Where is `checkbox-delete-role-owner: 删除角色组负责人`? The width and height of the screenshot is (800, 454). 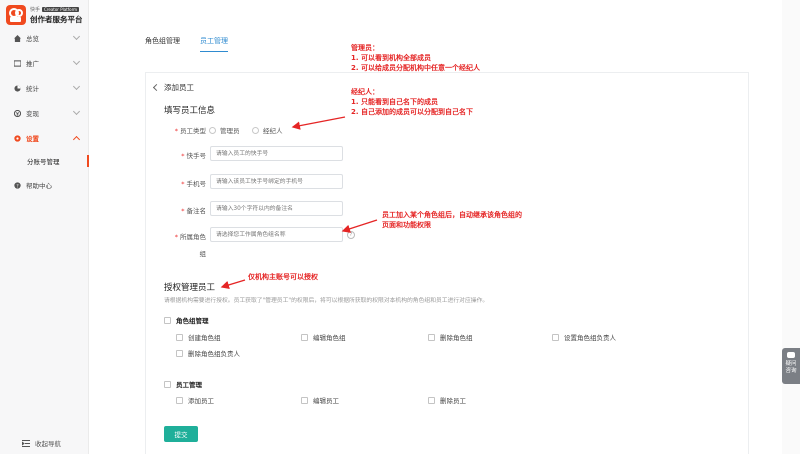 checkbox-delete-role-owner: 删除角色组负责人 is located at coordinates (208, 353).